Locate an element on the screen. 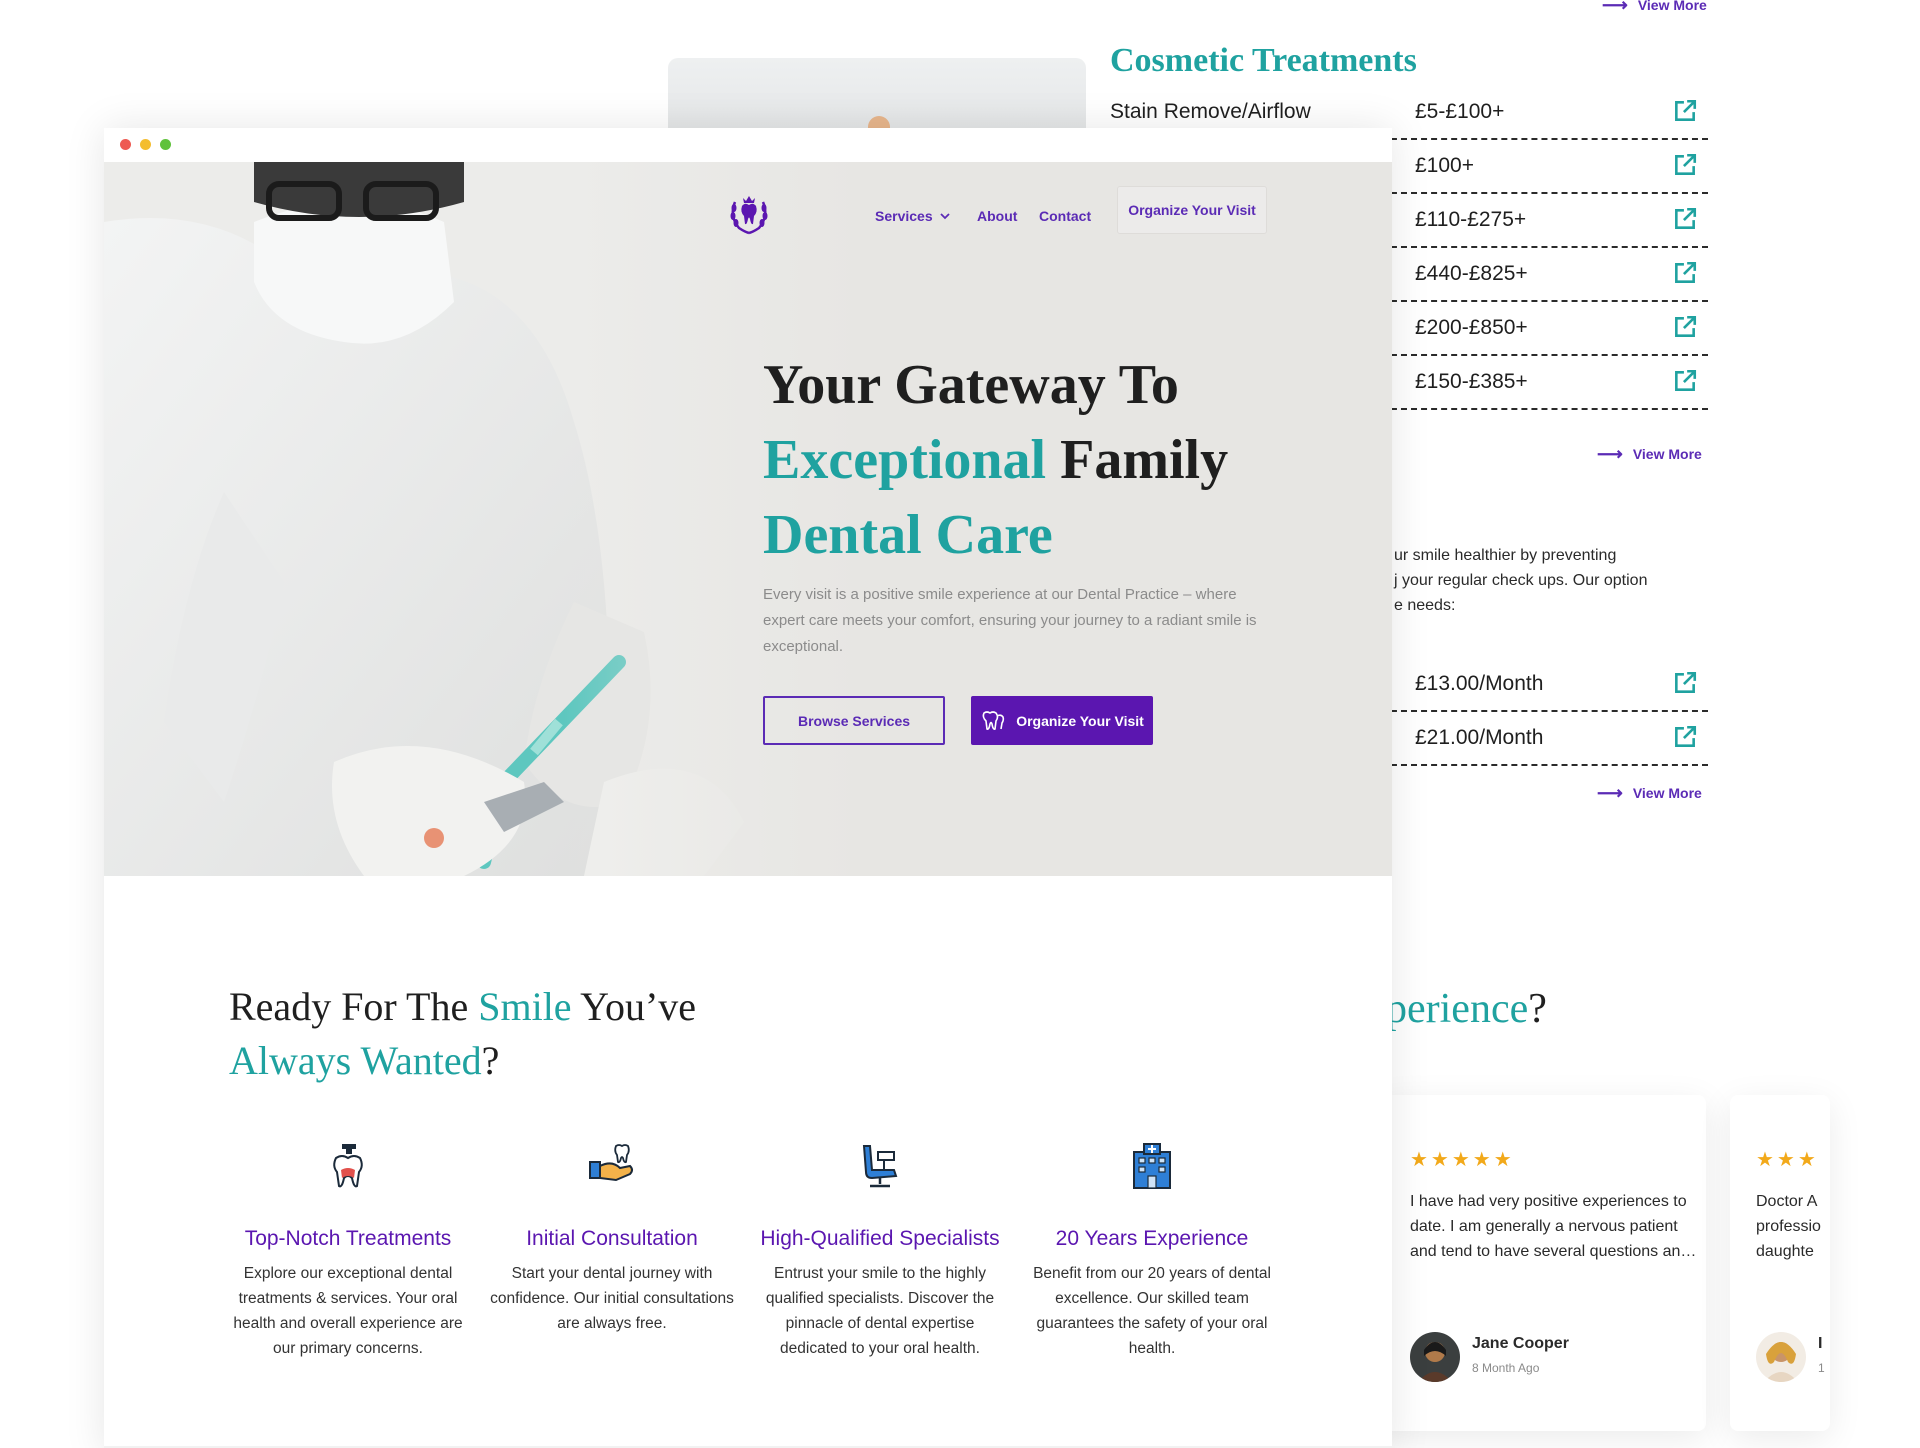 Image resolution: width=1920 pixels, height=1448 pixels. reviewer-name: Jane Cooper is located at coordinates (1520, 1343).